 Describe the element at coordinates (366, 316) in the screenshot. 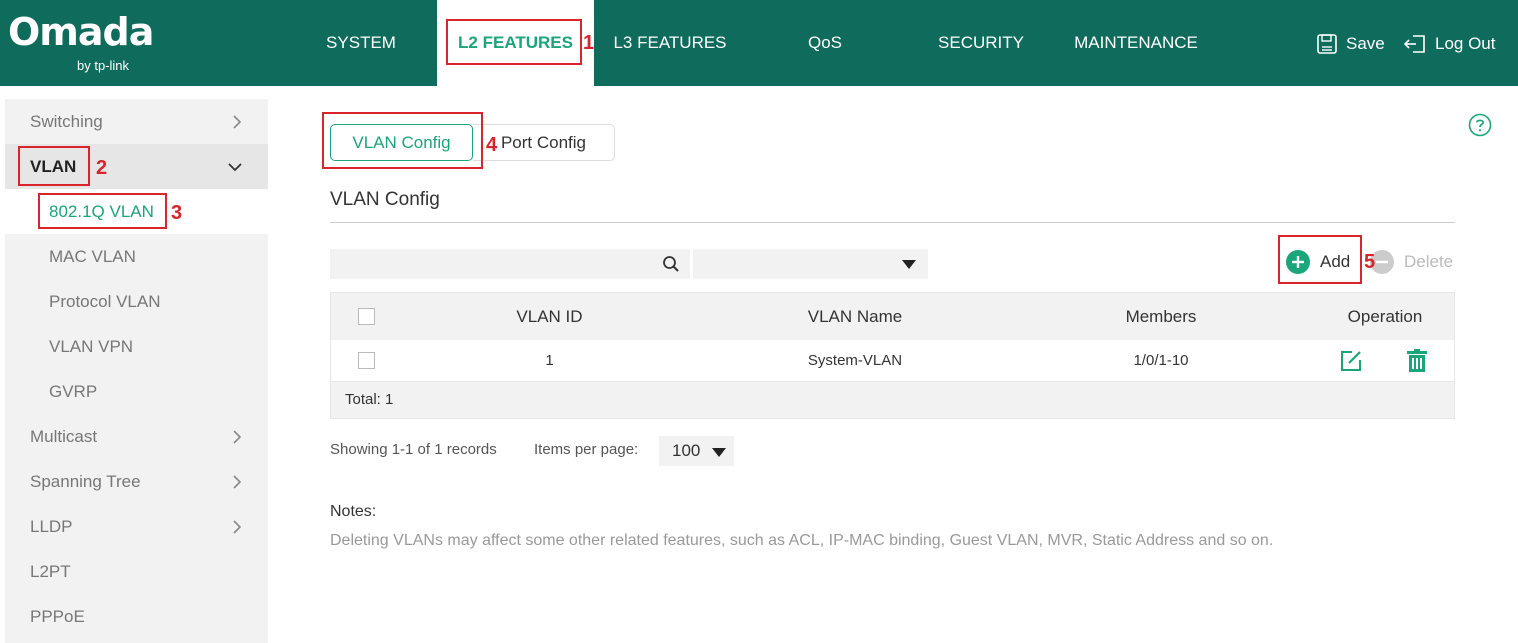

I see `select-all-checkbox` at that location.